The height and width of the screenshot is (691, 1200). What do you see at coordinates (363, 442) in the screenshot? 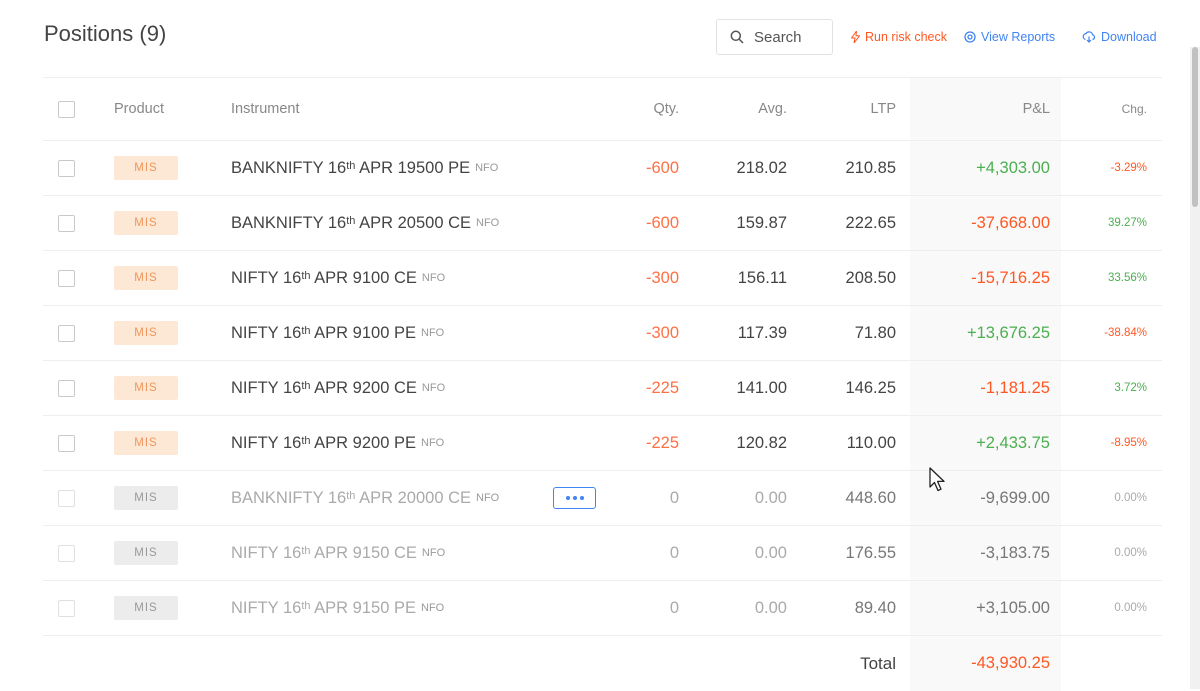
I see `instrument-contract: APR 9200 PE` at bounding box center [363, 442].